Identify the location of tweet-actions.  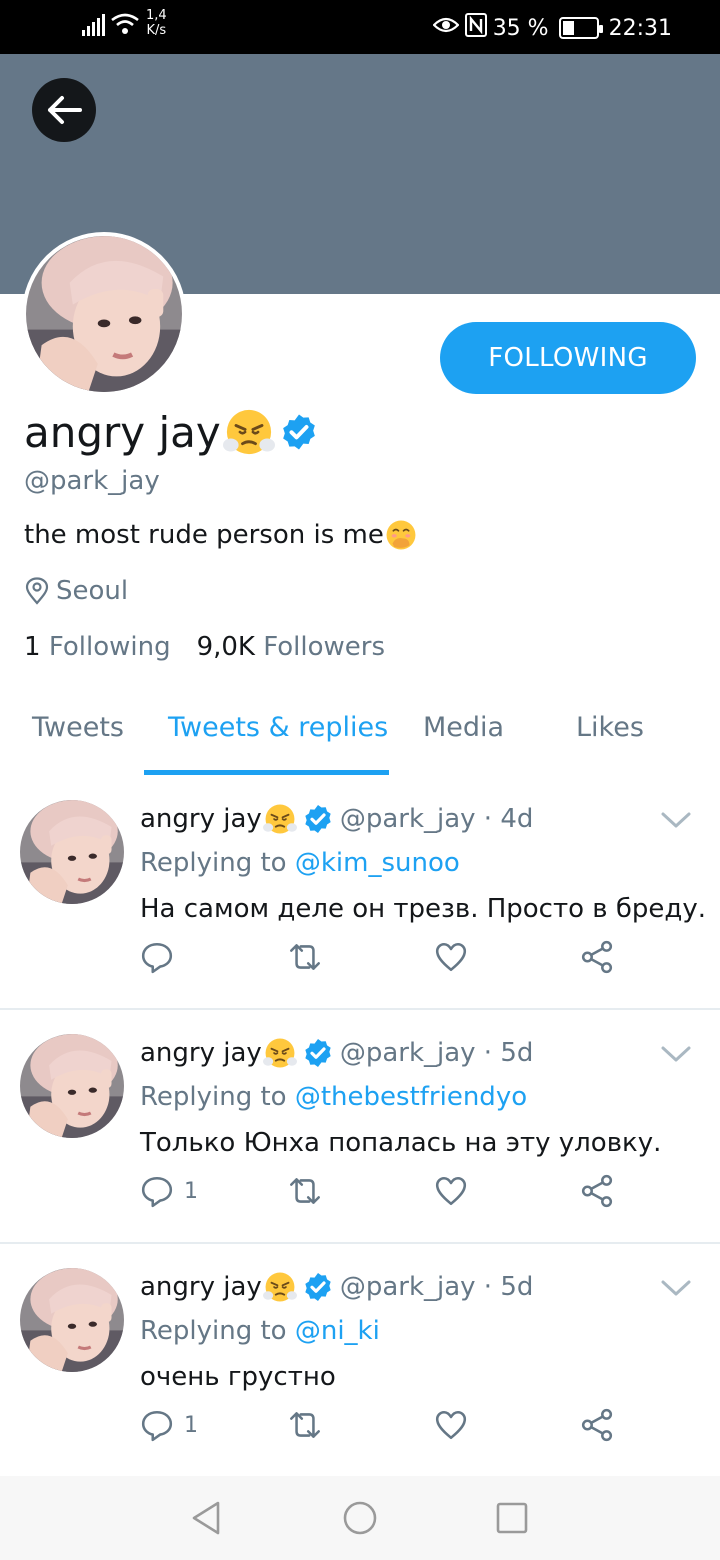
(390, 960).